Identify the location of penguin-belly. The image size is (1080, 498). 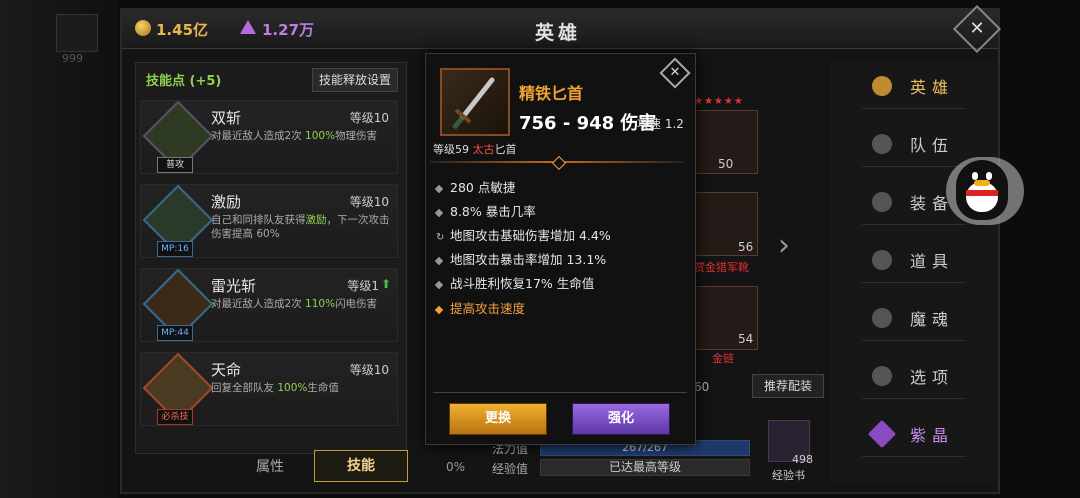
(982, 197).